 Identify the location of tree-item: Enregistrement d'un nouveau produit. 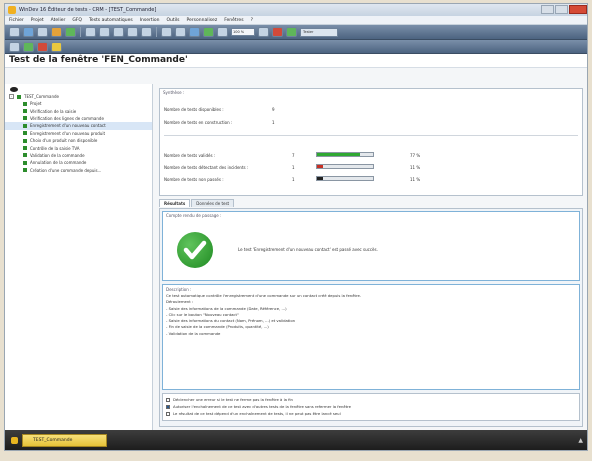
(78, 133).